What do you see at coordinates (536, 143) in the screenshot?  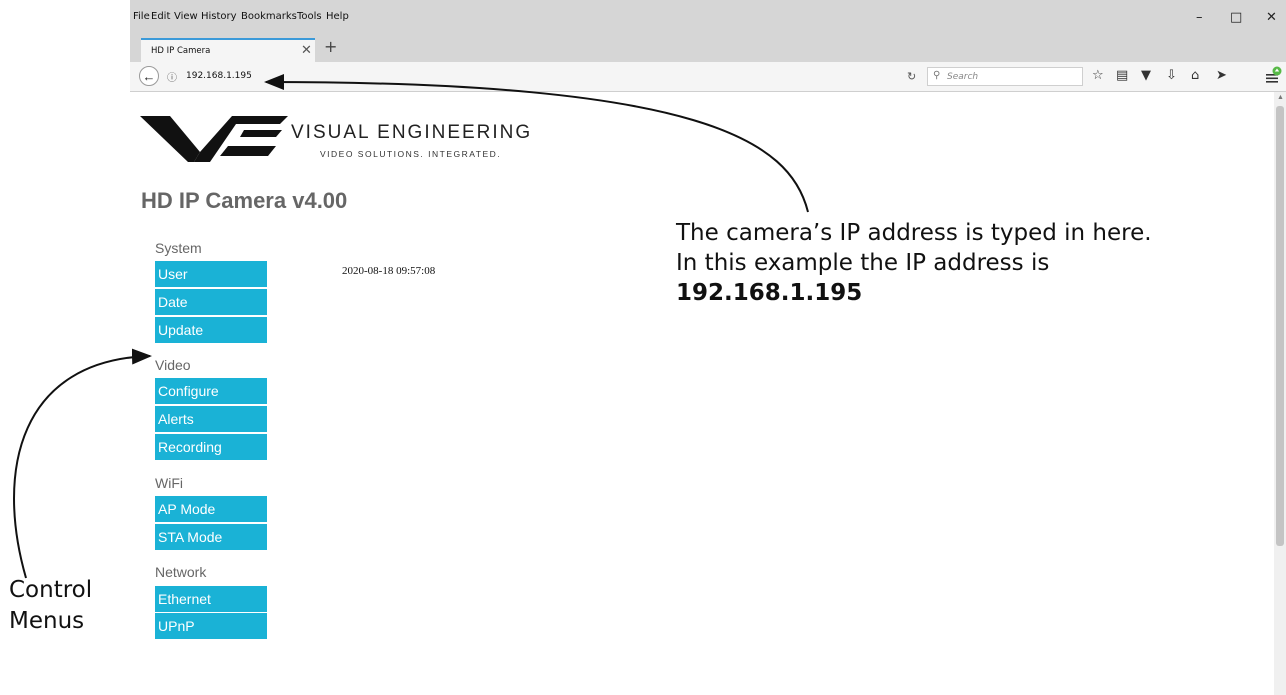 I see `ip-arrow` at bounding box center [536, 143].